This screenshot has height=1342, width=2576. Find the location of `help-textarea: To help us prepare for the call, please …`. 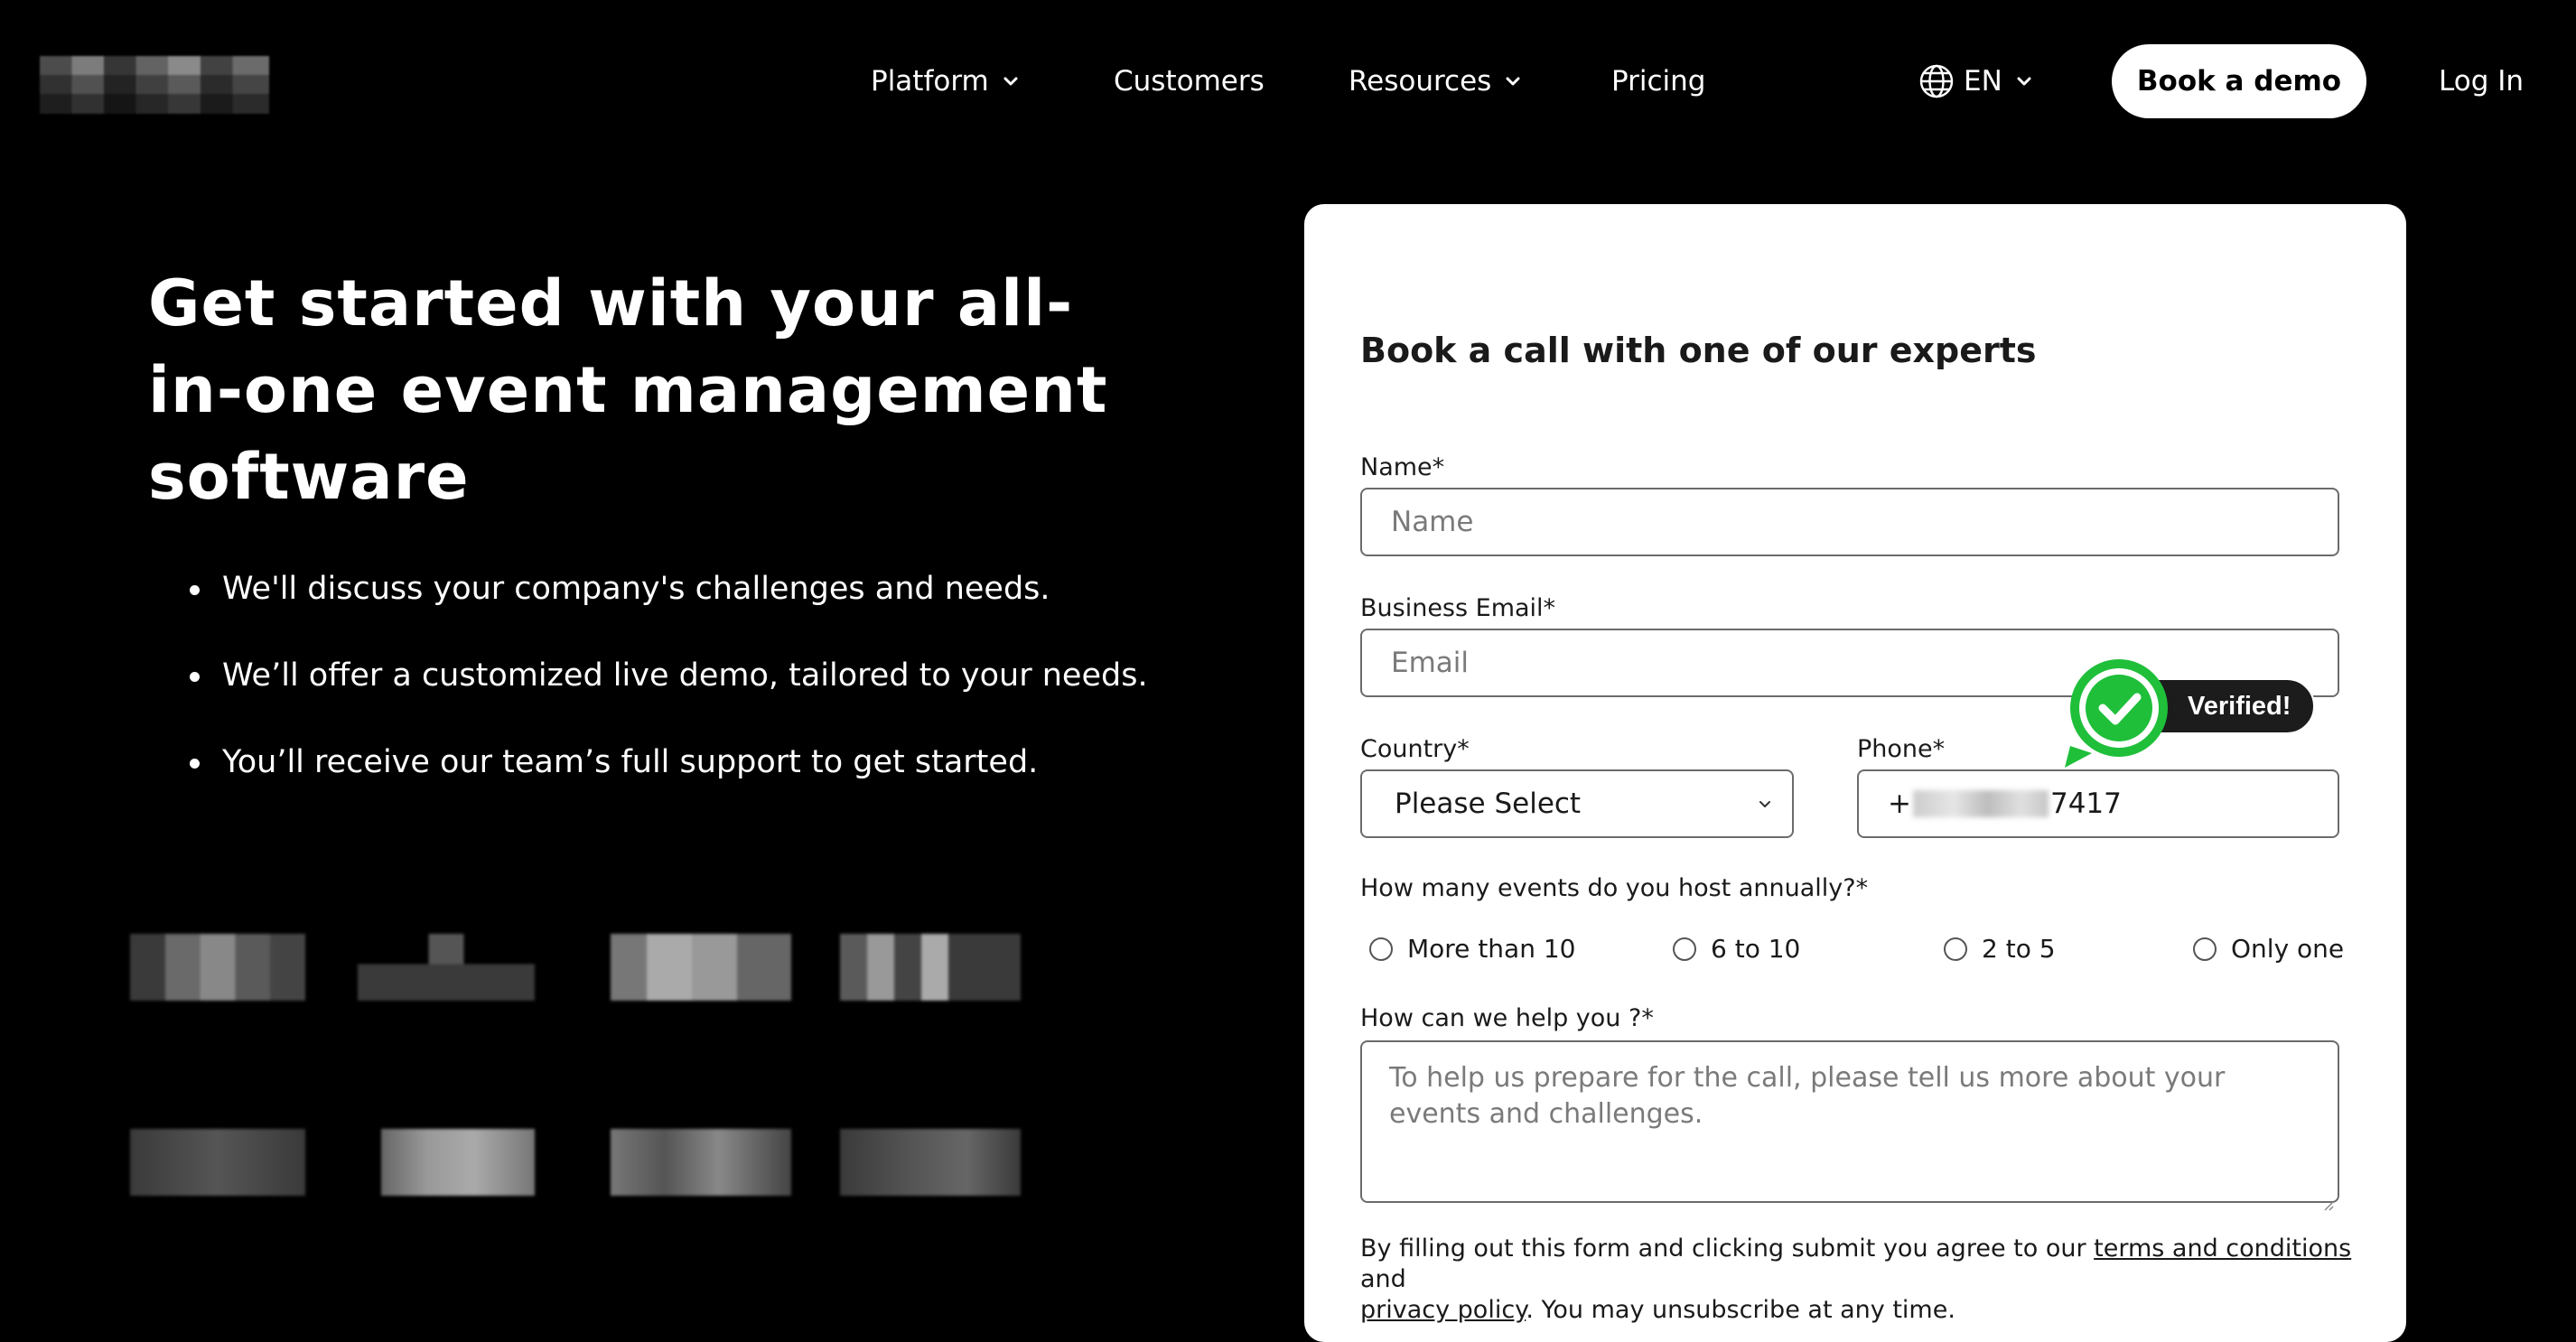

help-textarea: To help us prepare for the call, please … is located at coordinates (1849, 1125).